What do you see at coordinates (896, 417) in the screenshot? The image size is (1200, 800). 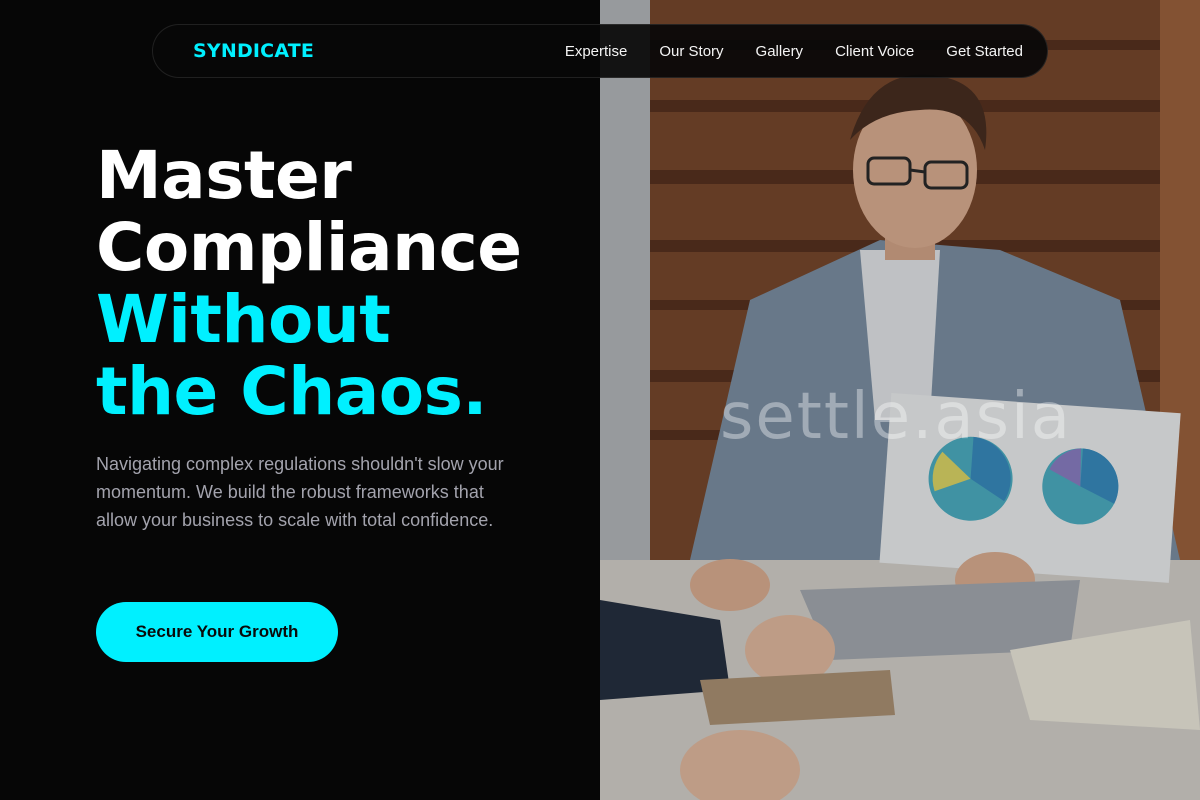 I see `image-watermark: settle.asia` at bounding box center [896, 417].